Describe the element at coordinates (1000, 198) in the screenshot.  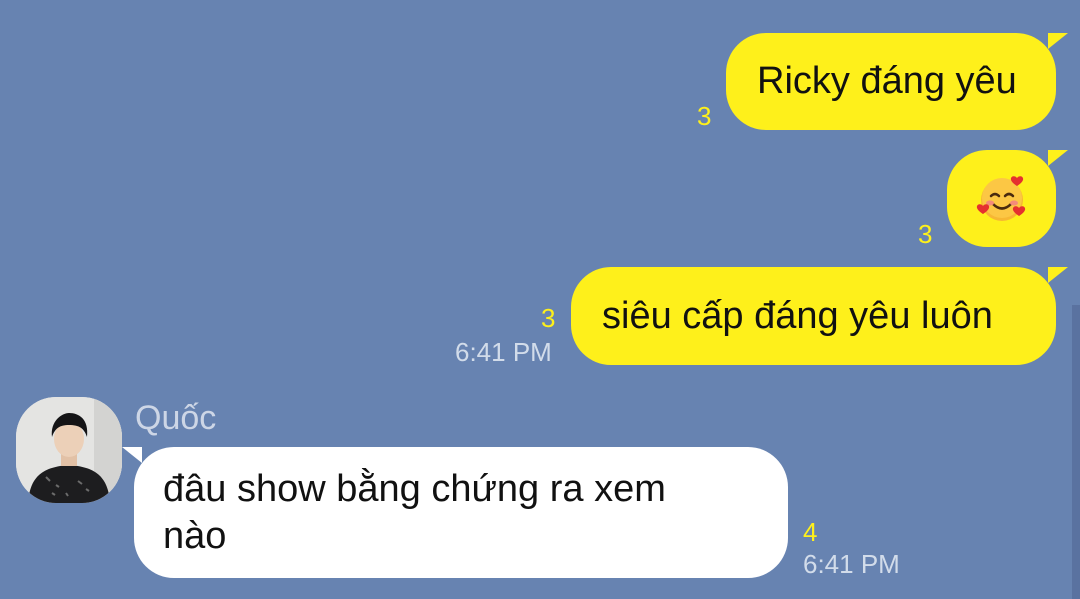
I see `smiling-face-with-hearts-icon` at that location.